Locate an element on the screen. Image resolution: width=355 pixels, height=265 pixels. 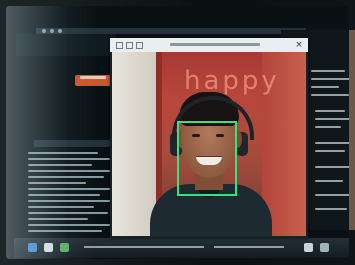
emotion-label: happy is located at coordinates (232, 81).